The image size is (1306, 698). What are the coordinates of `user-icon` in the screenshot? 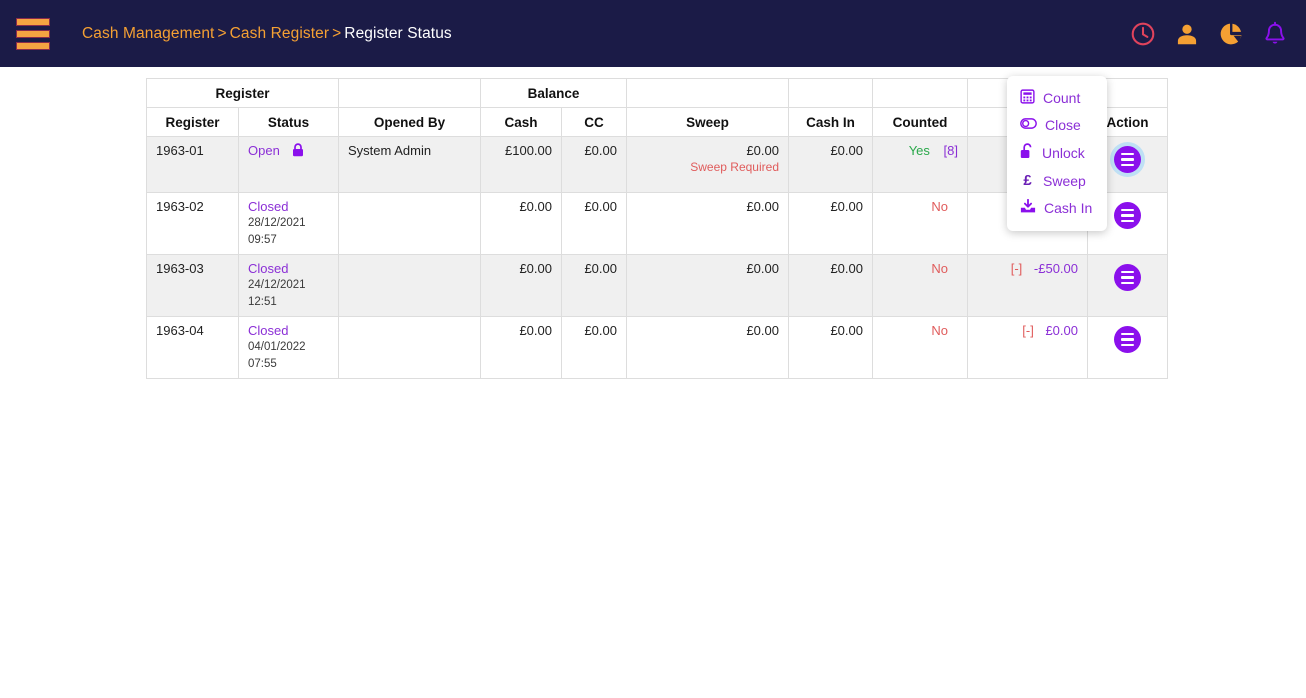 It's located at (1187, 34).